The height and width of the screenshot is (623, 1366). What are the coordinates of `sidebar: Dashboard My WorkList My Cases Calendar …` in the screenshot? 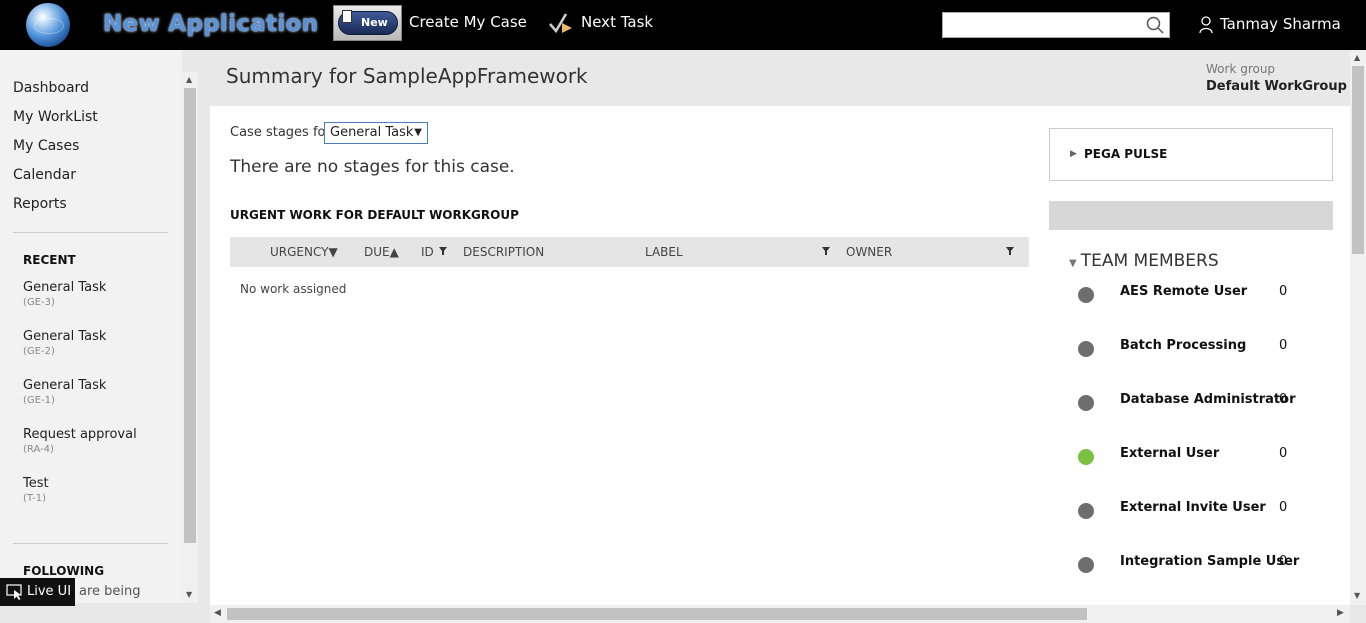 It's located at (91, 326).